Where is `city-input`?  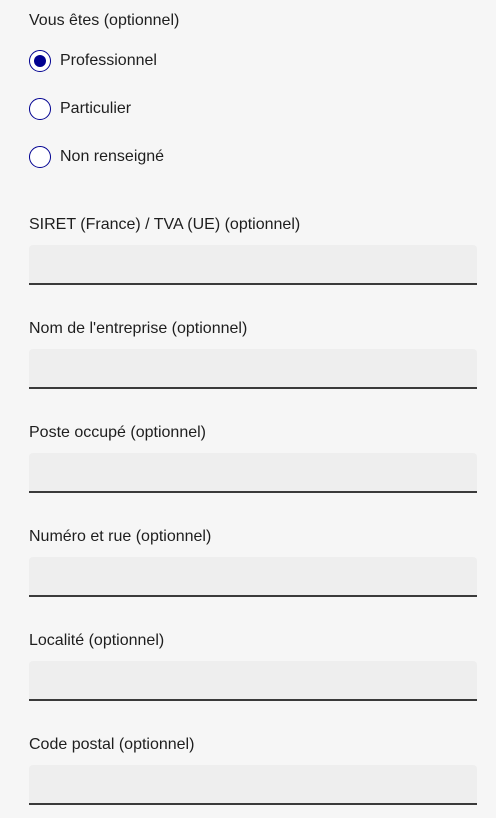 city-input is located at coordinates (253, 681).